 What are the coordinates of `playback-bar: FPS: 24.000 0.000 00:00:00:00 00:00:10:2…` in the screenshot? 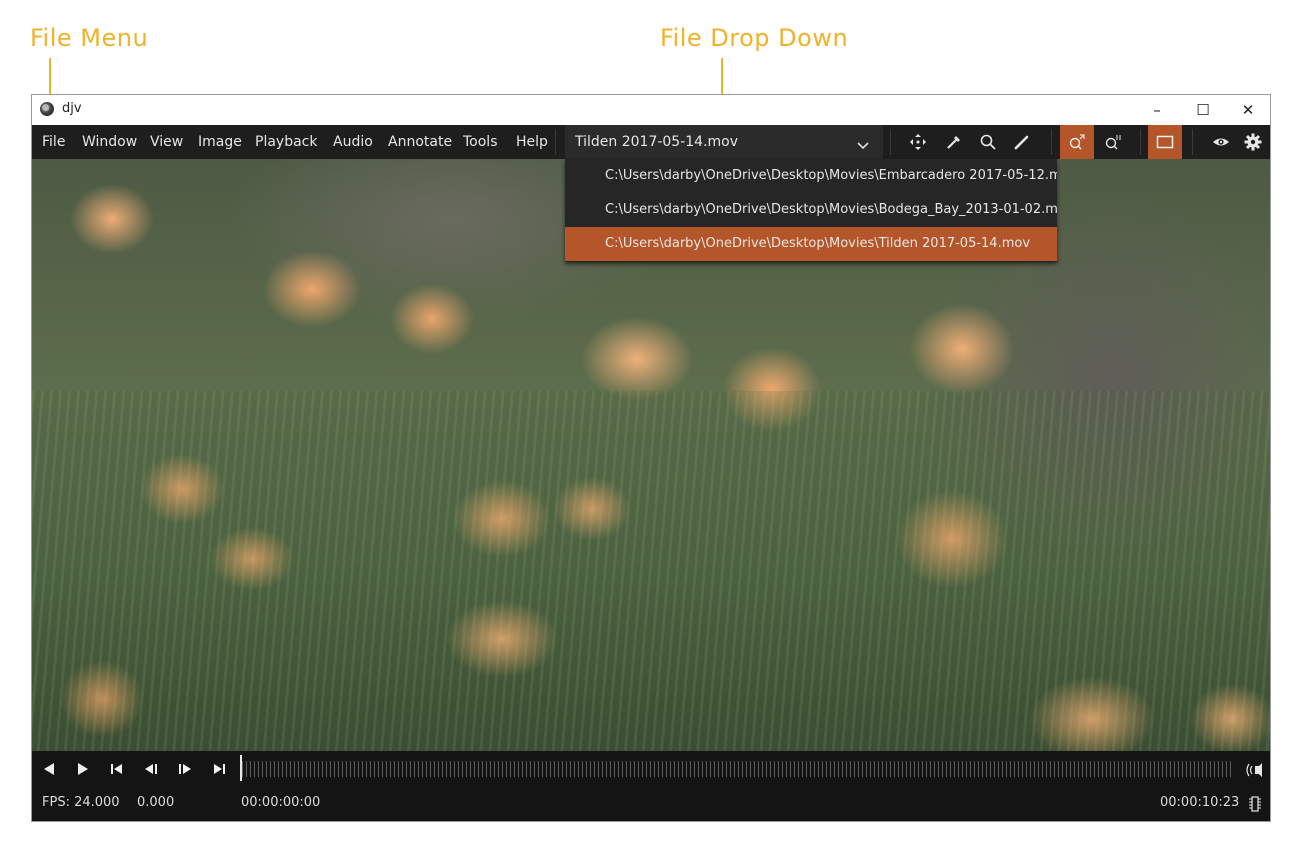 It's located at (651, 786).